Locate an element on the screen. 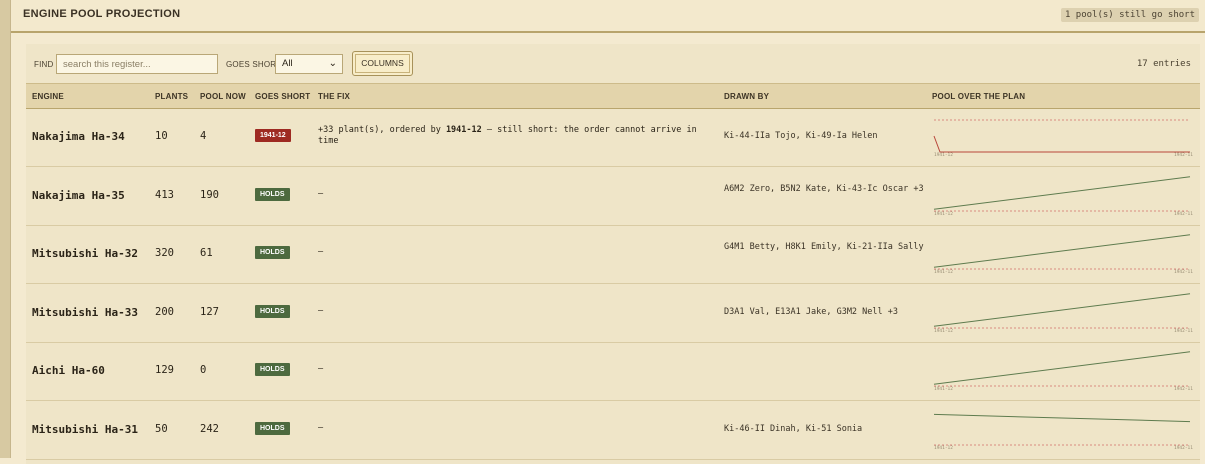 The width and height of the screenshot is (1205, 464). plants-value: 320 is located at coordinates (164, 253).